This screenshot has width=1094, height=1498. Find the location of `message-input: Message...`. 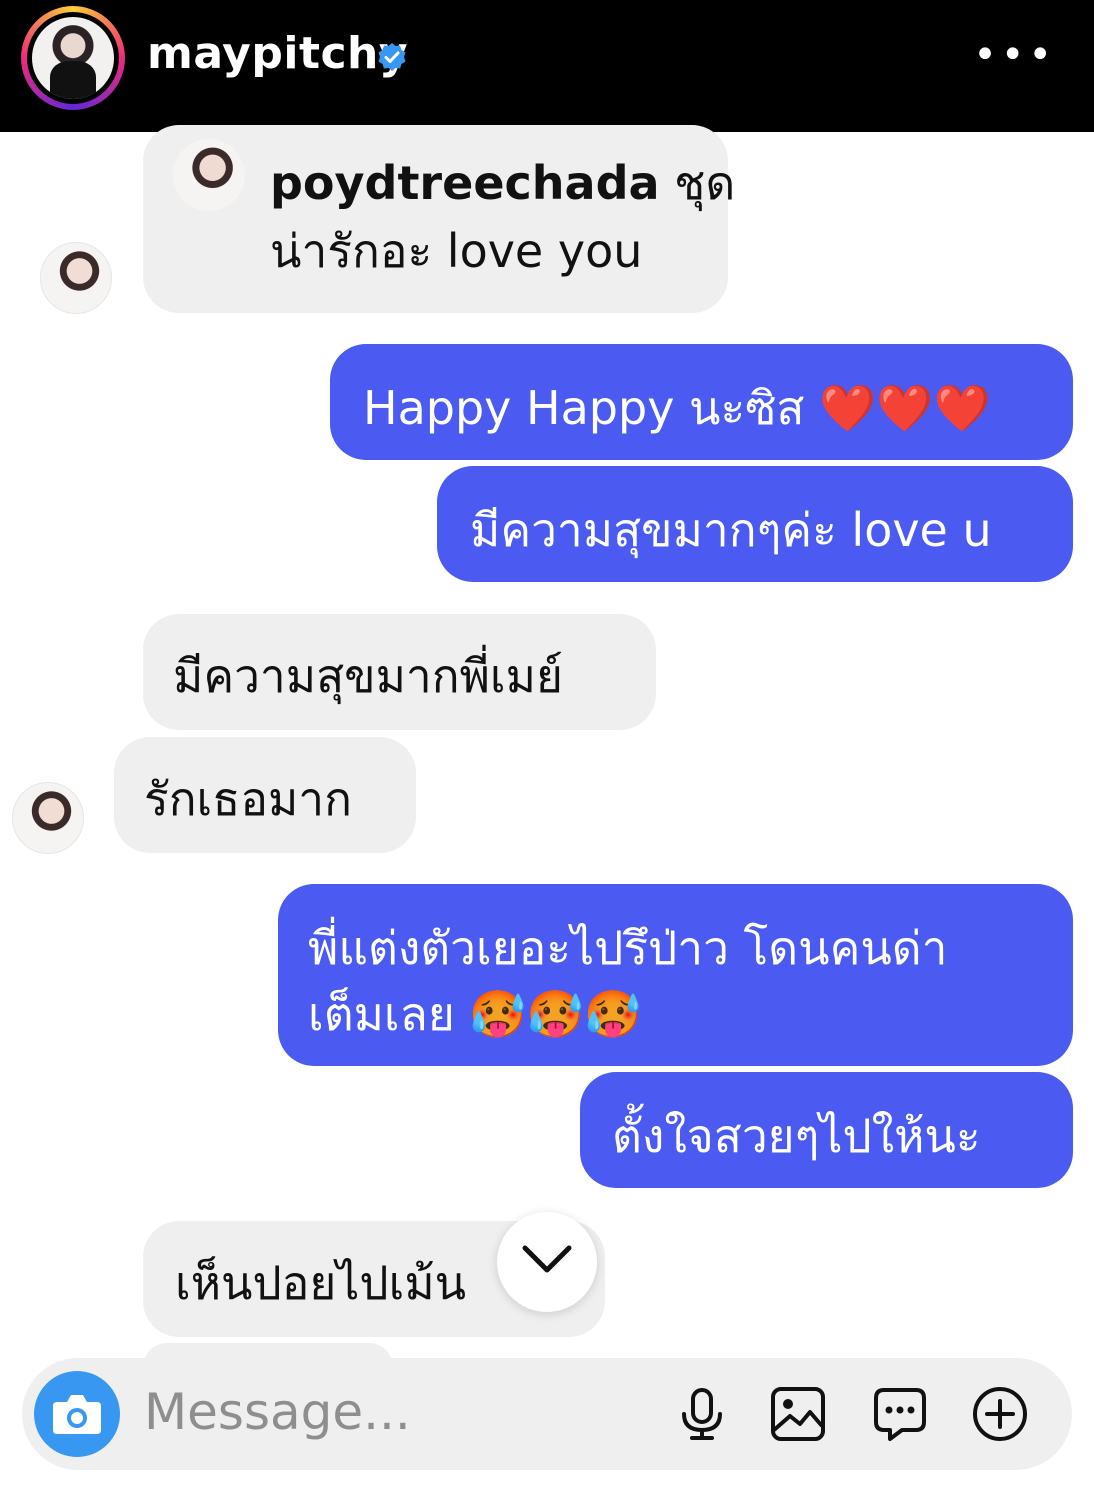

message-input: Message... is located at coordinates (277, 1412).